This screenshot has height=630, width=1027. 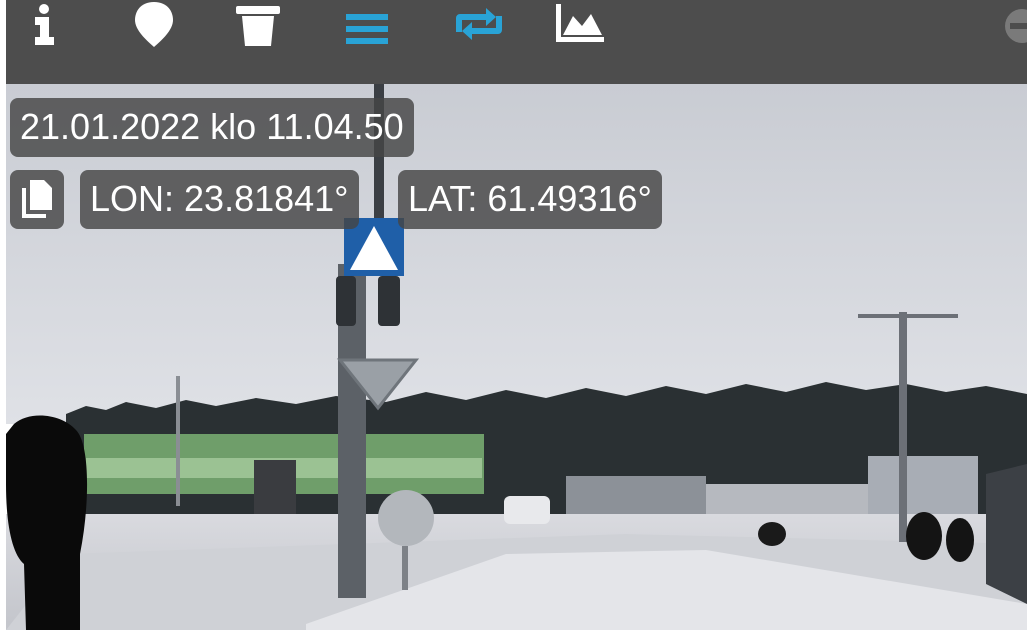 I want to click on chart-icon, so click(x=580, y=23).